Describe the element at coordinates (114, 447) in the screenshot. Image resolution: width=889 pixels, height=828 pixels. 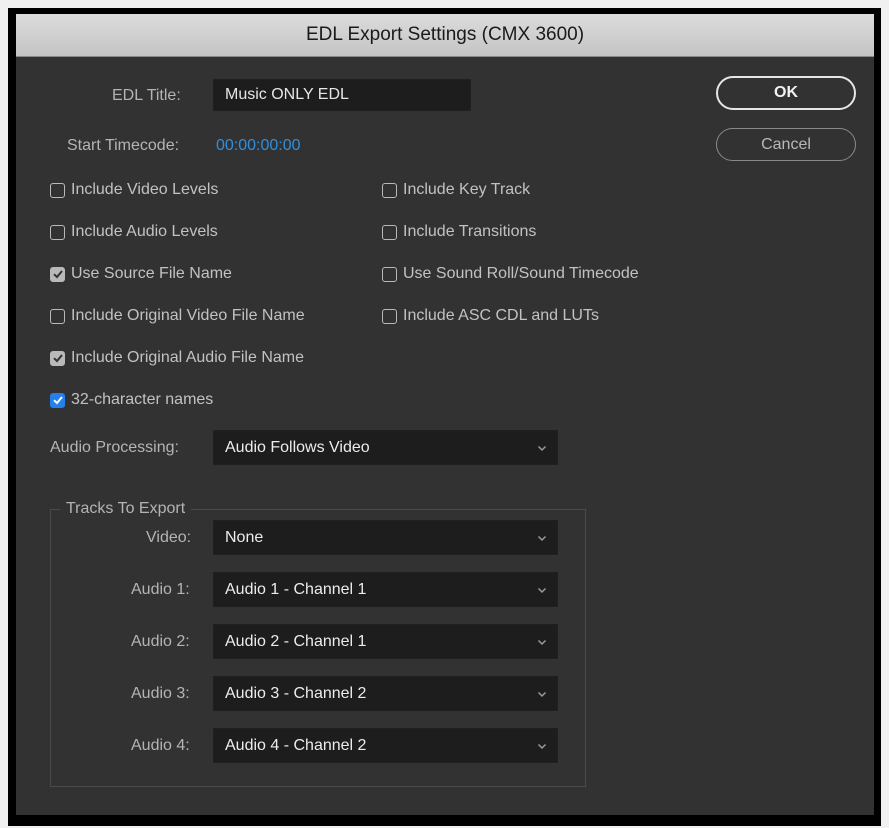
I see `audio-processing-label: Audio Processing:` at that location.